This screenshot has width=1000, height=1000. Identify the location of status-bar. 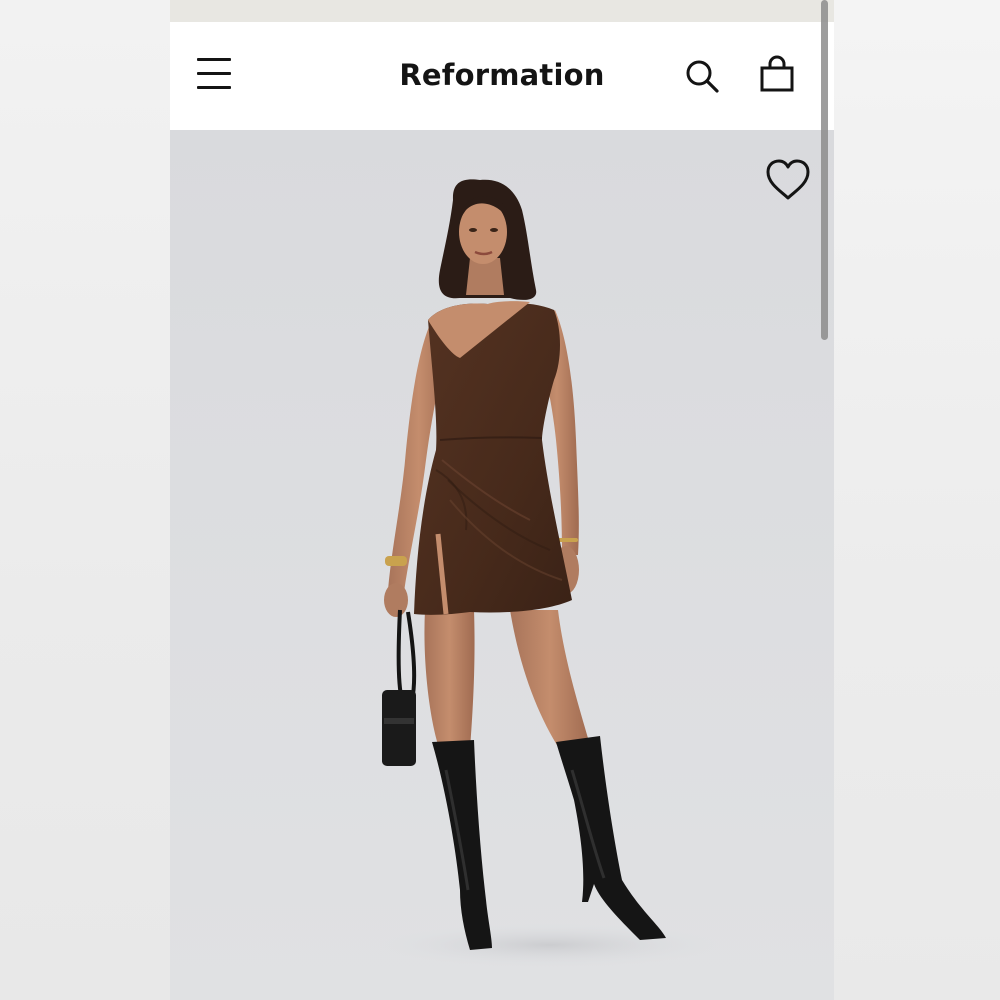
(502, 11).